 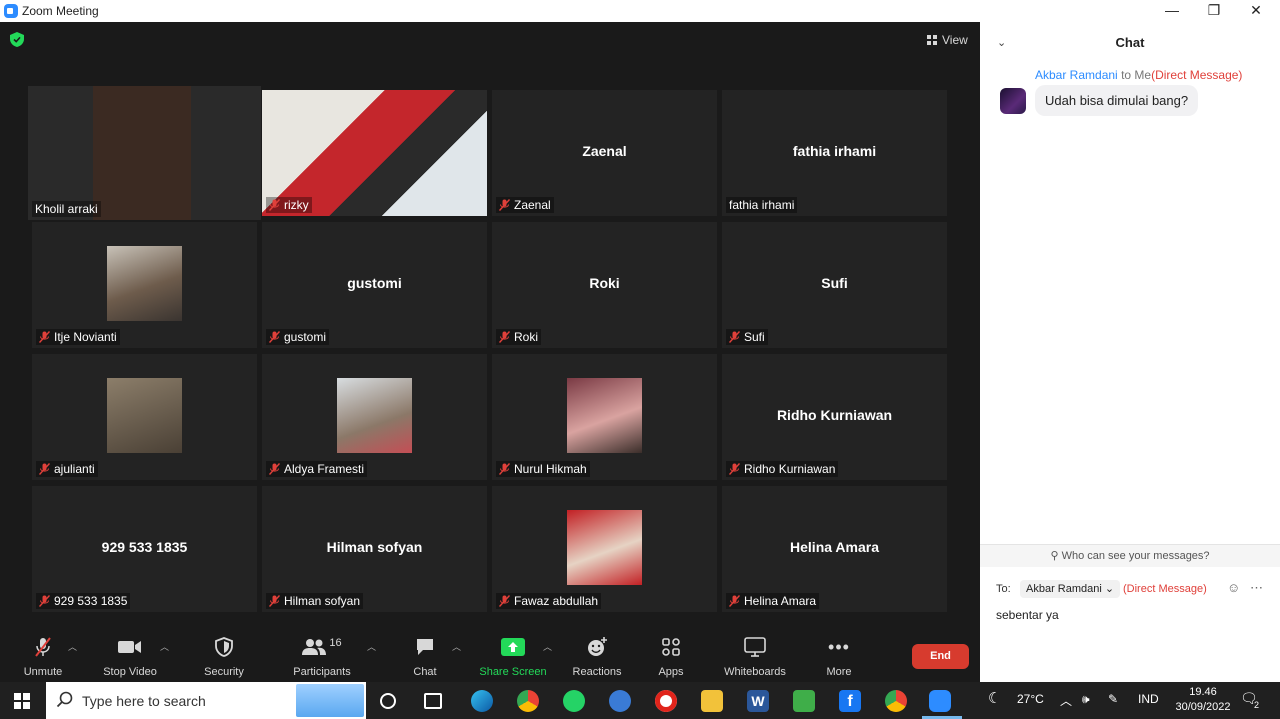 What do you see at coordinates (940, 656) in the screenshot?
I see `end-meeting-button: End` at bounding box center [940, 656].